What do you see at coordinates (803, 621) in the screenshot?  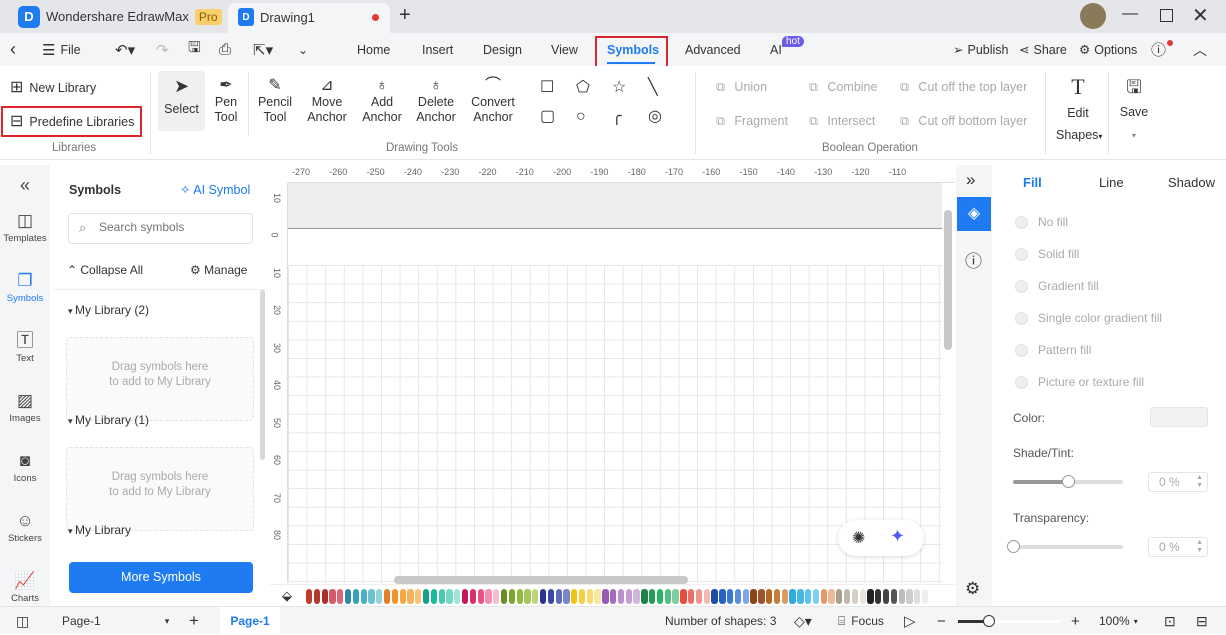 I see `layers-icon: ◇▾` at bounding box center [803, 621].